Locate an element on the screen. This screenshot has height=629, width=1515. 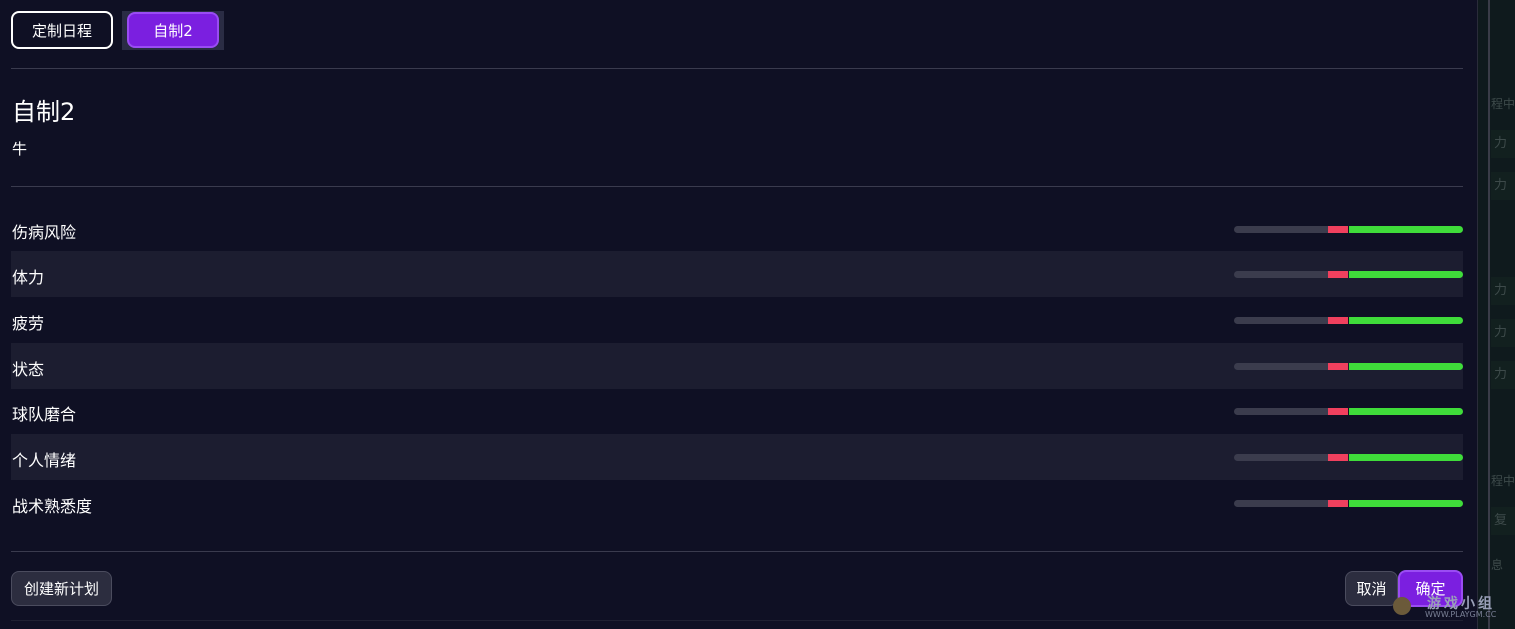
plan-title: 自制2 is located at coordinates (44, 112).